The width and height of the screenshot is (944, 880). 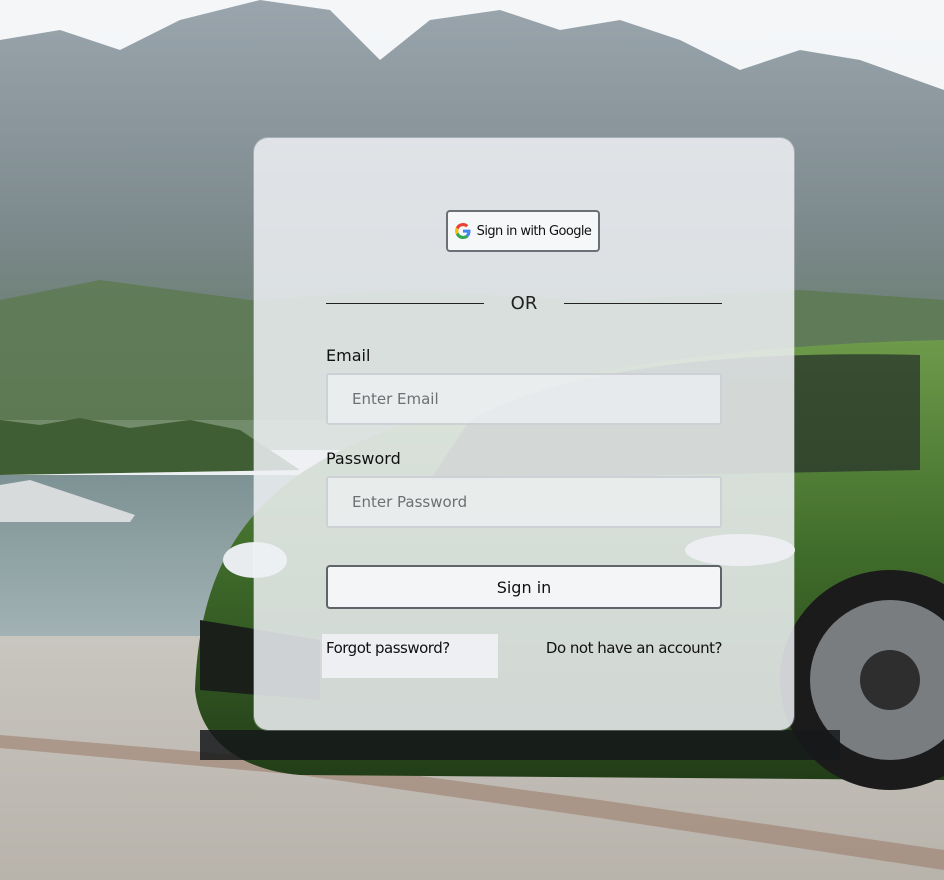 What do you see at coordinates (634, 648) in the screenshot?
I see `signup-link: Do not have an account?` at bounding box center [634, 648].